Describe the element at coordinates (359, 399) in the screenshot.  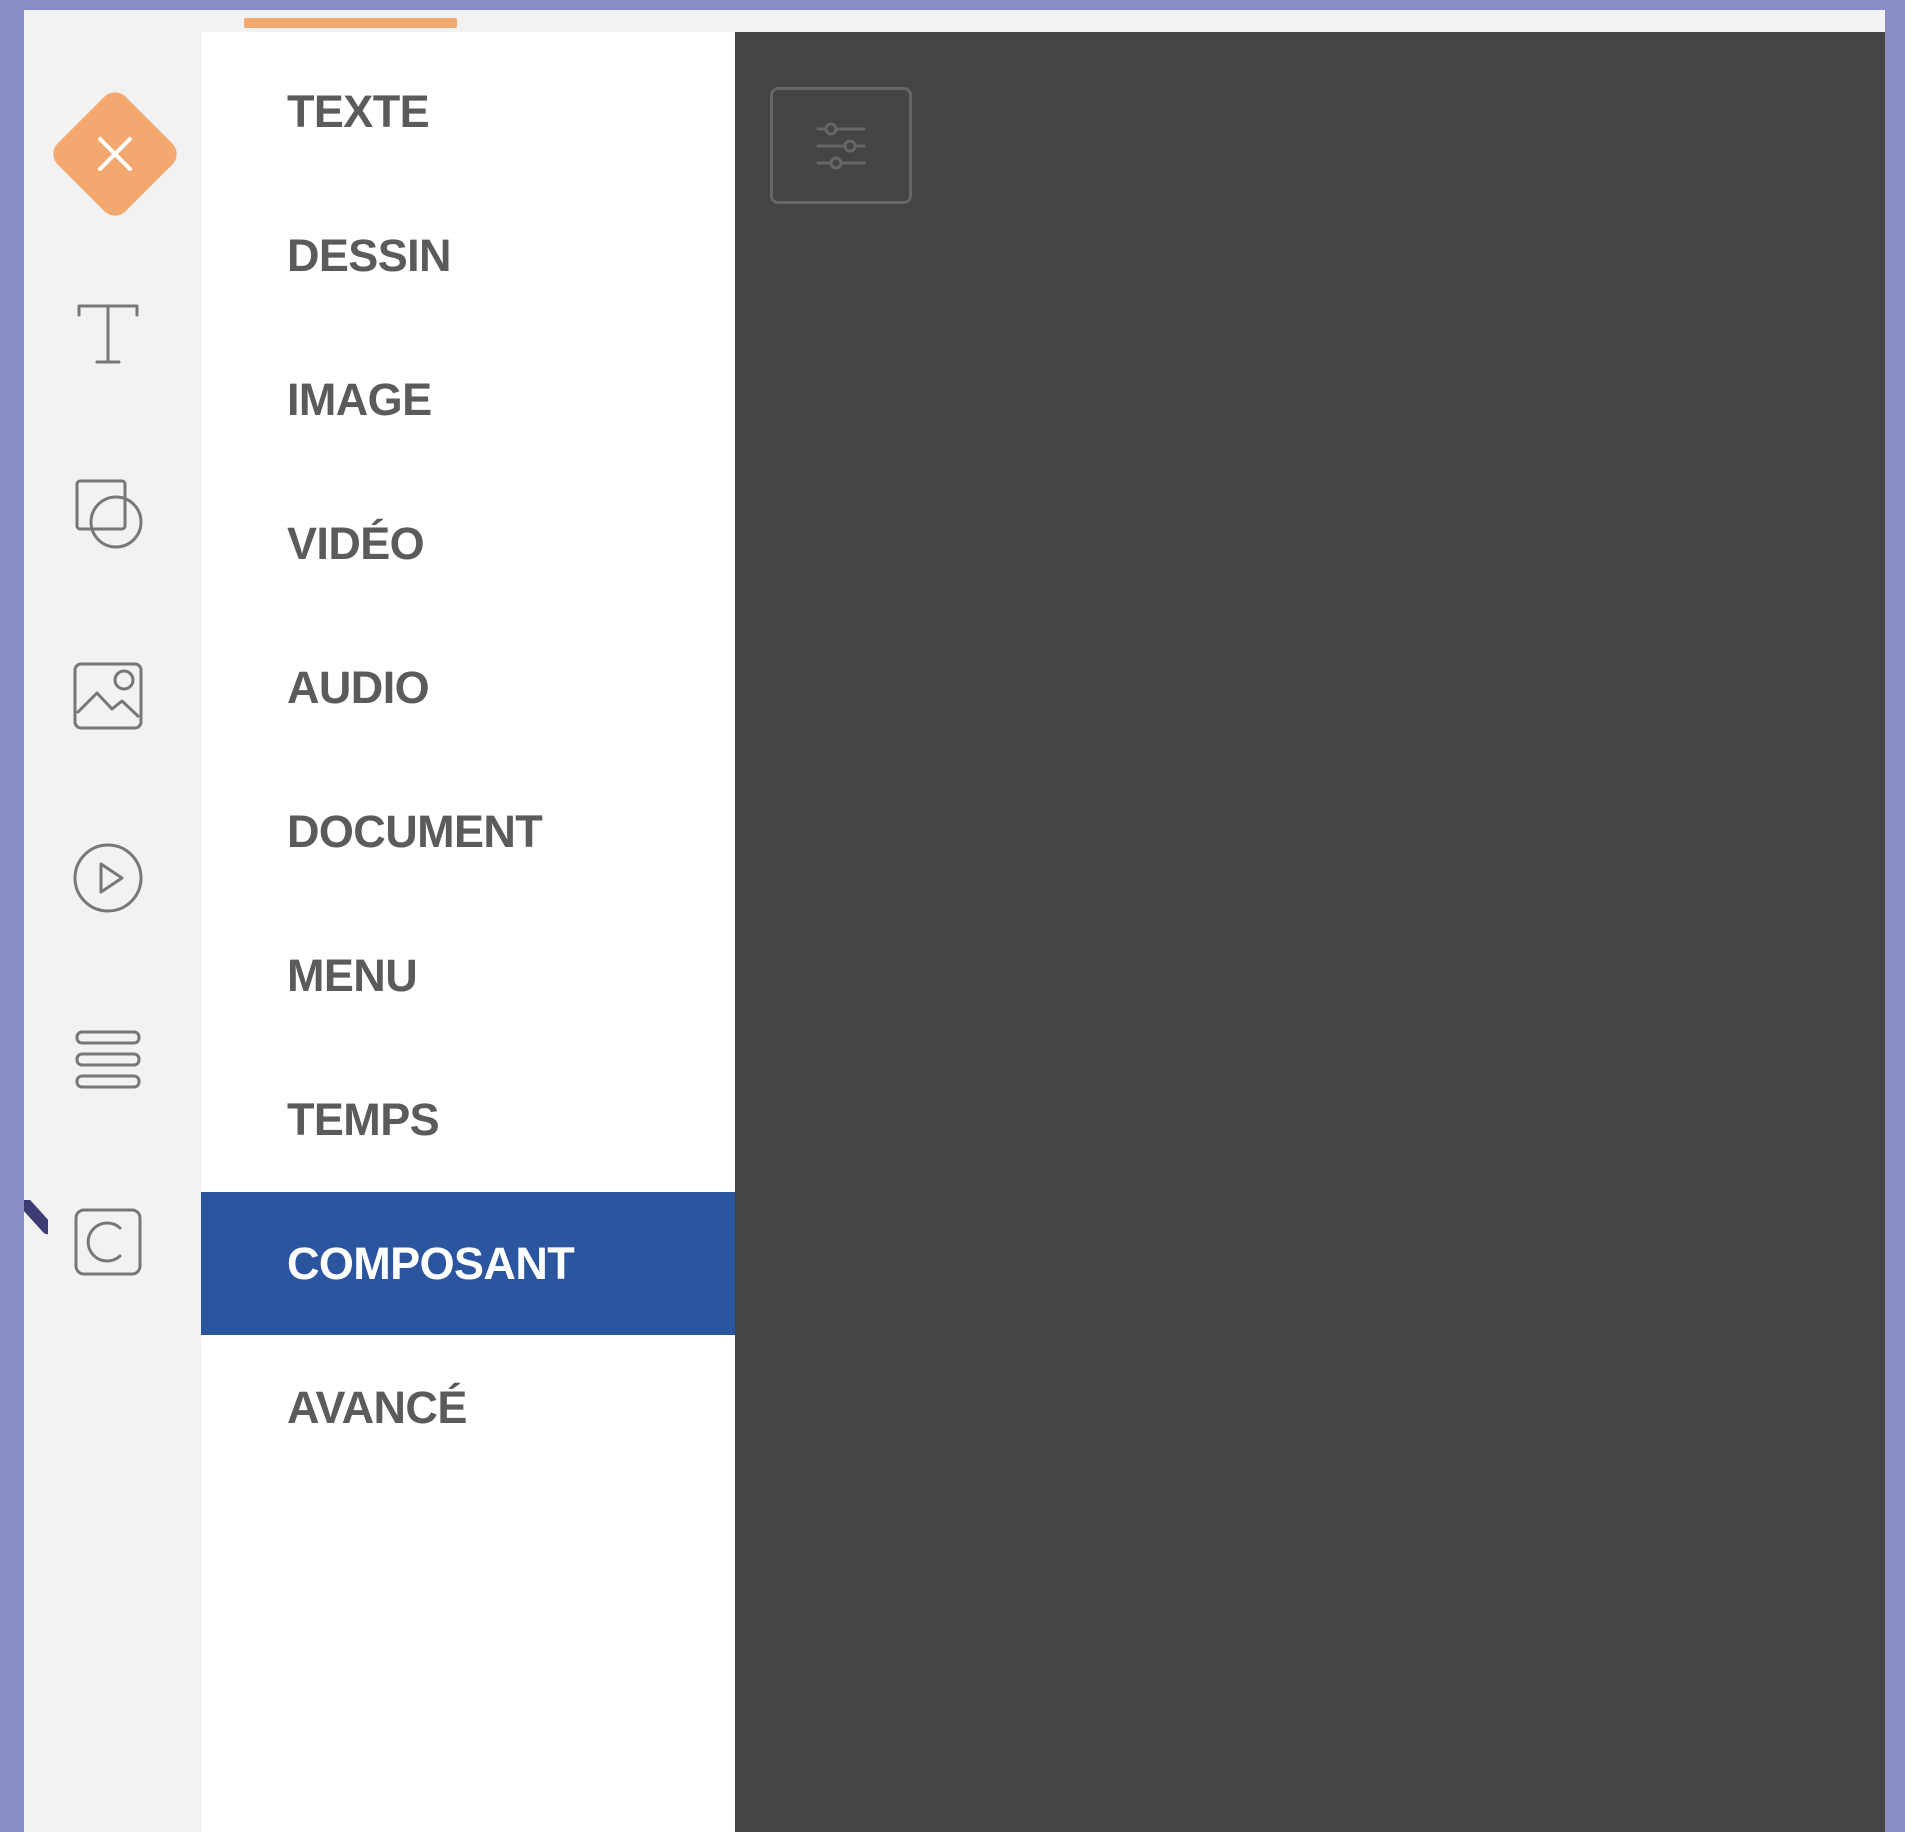
I see `menu-item-label: IMAGE` at that location.